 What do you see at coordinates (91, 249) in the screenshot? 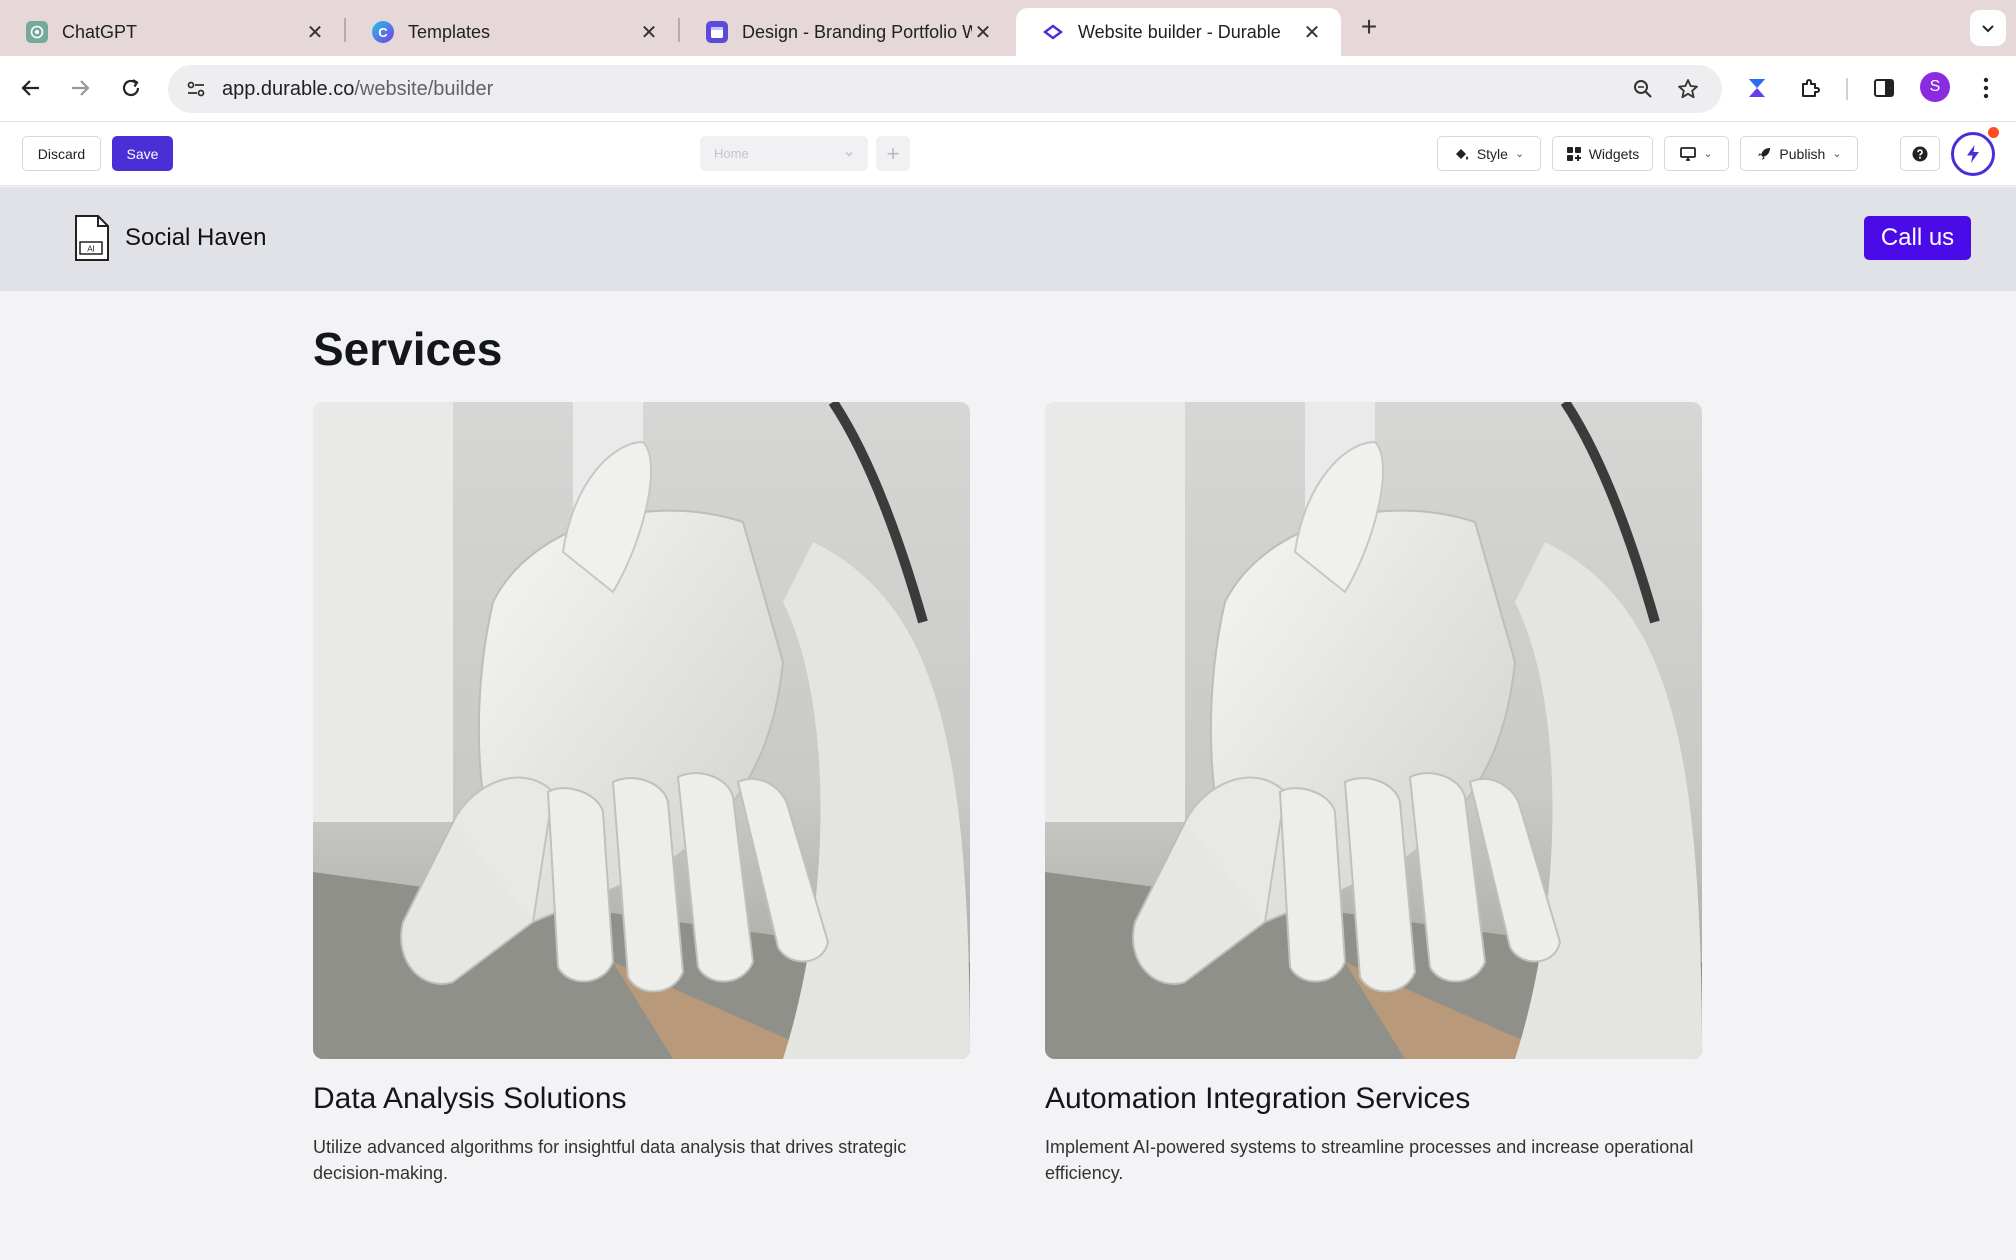
I see `svg-text: AI` at bounding box center [91, 249].